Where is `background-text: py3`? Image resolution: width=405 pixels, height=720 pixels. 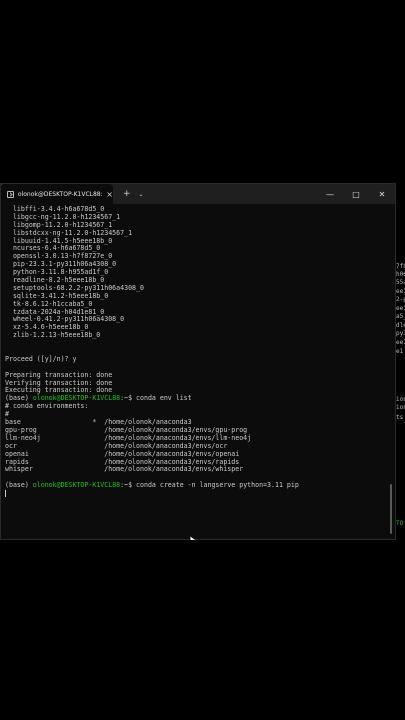
background-text: py3 is located at coordinates (400, 333).